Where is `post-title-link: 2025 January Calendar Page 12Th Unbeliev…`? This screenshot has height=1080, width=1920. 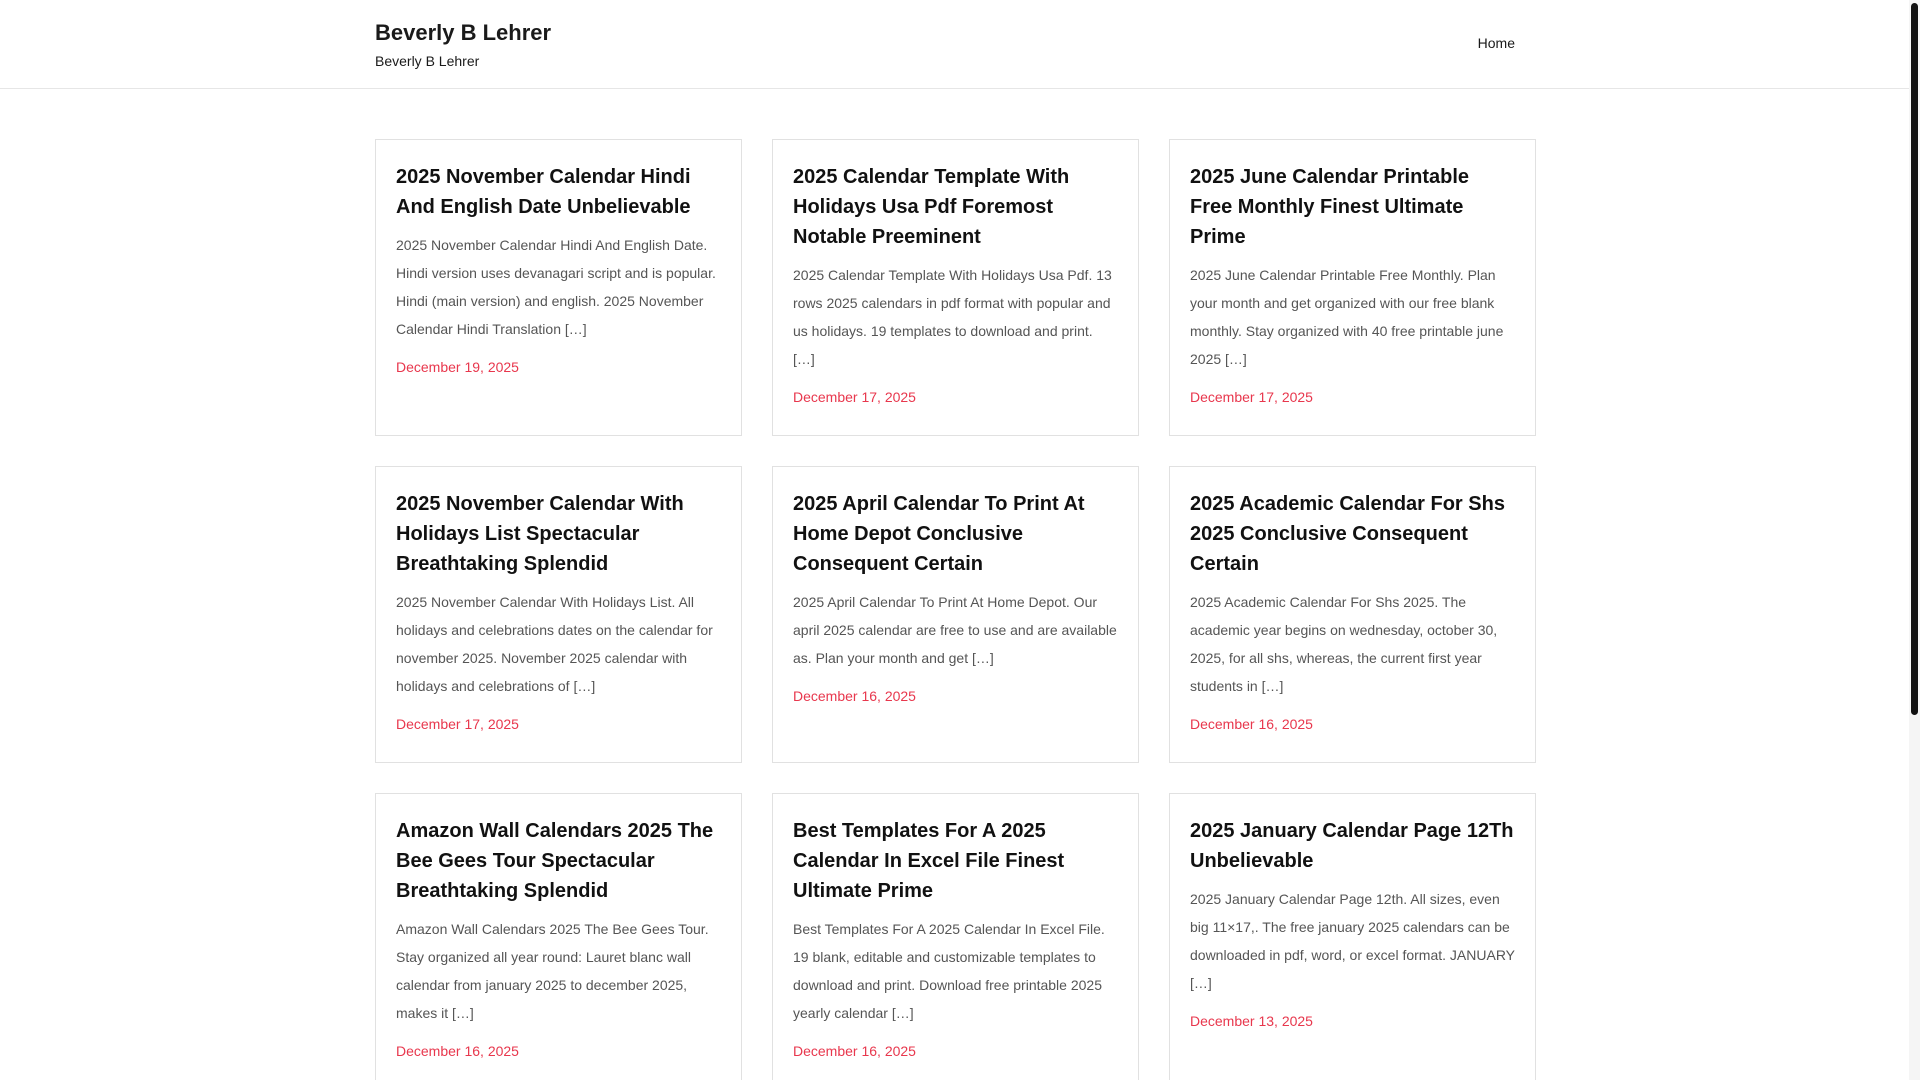
post-title-link: 2025 January Calendar Page 12Th Unbeliev… is located at coordinates (1352, 846).